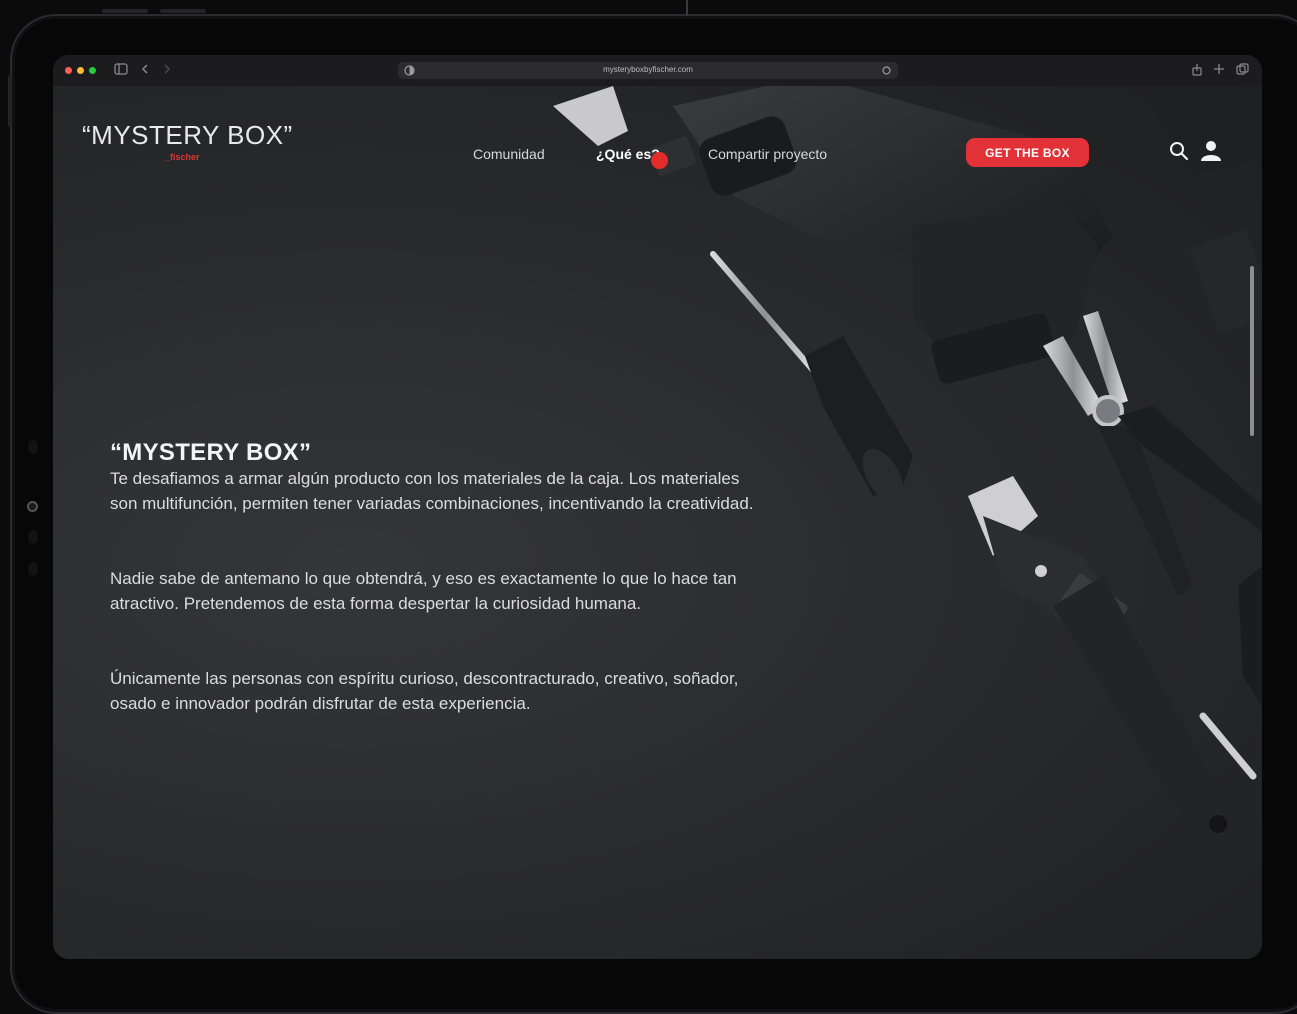  Describe the element at coordinates (767, 154) in the screenshot. I see `nav-item-compartir-proyecto: Compartir proyecto` at that location.